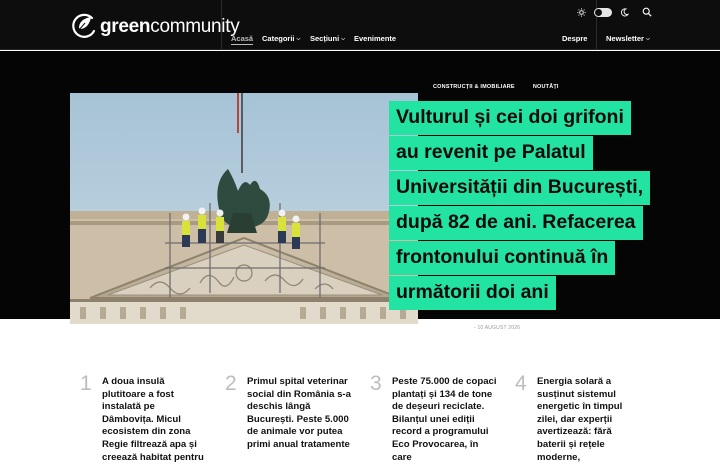 This screenshot has height=464, width=720. What do you see at coordinates (546, 87) in the screenshot?
I see `category-tag: NOUTĂȚI` at bounding box center [546, 87].